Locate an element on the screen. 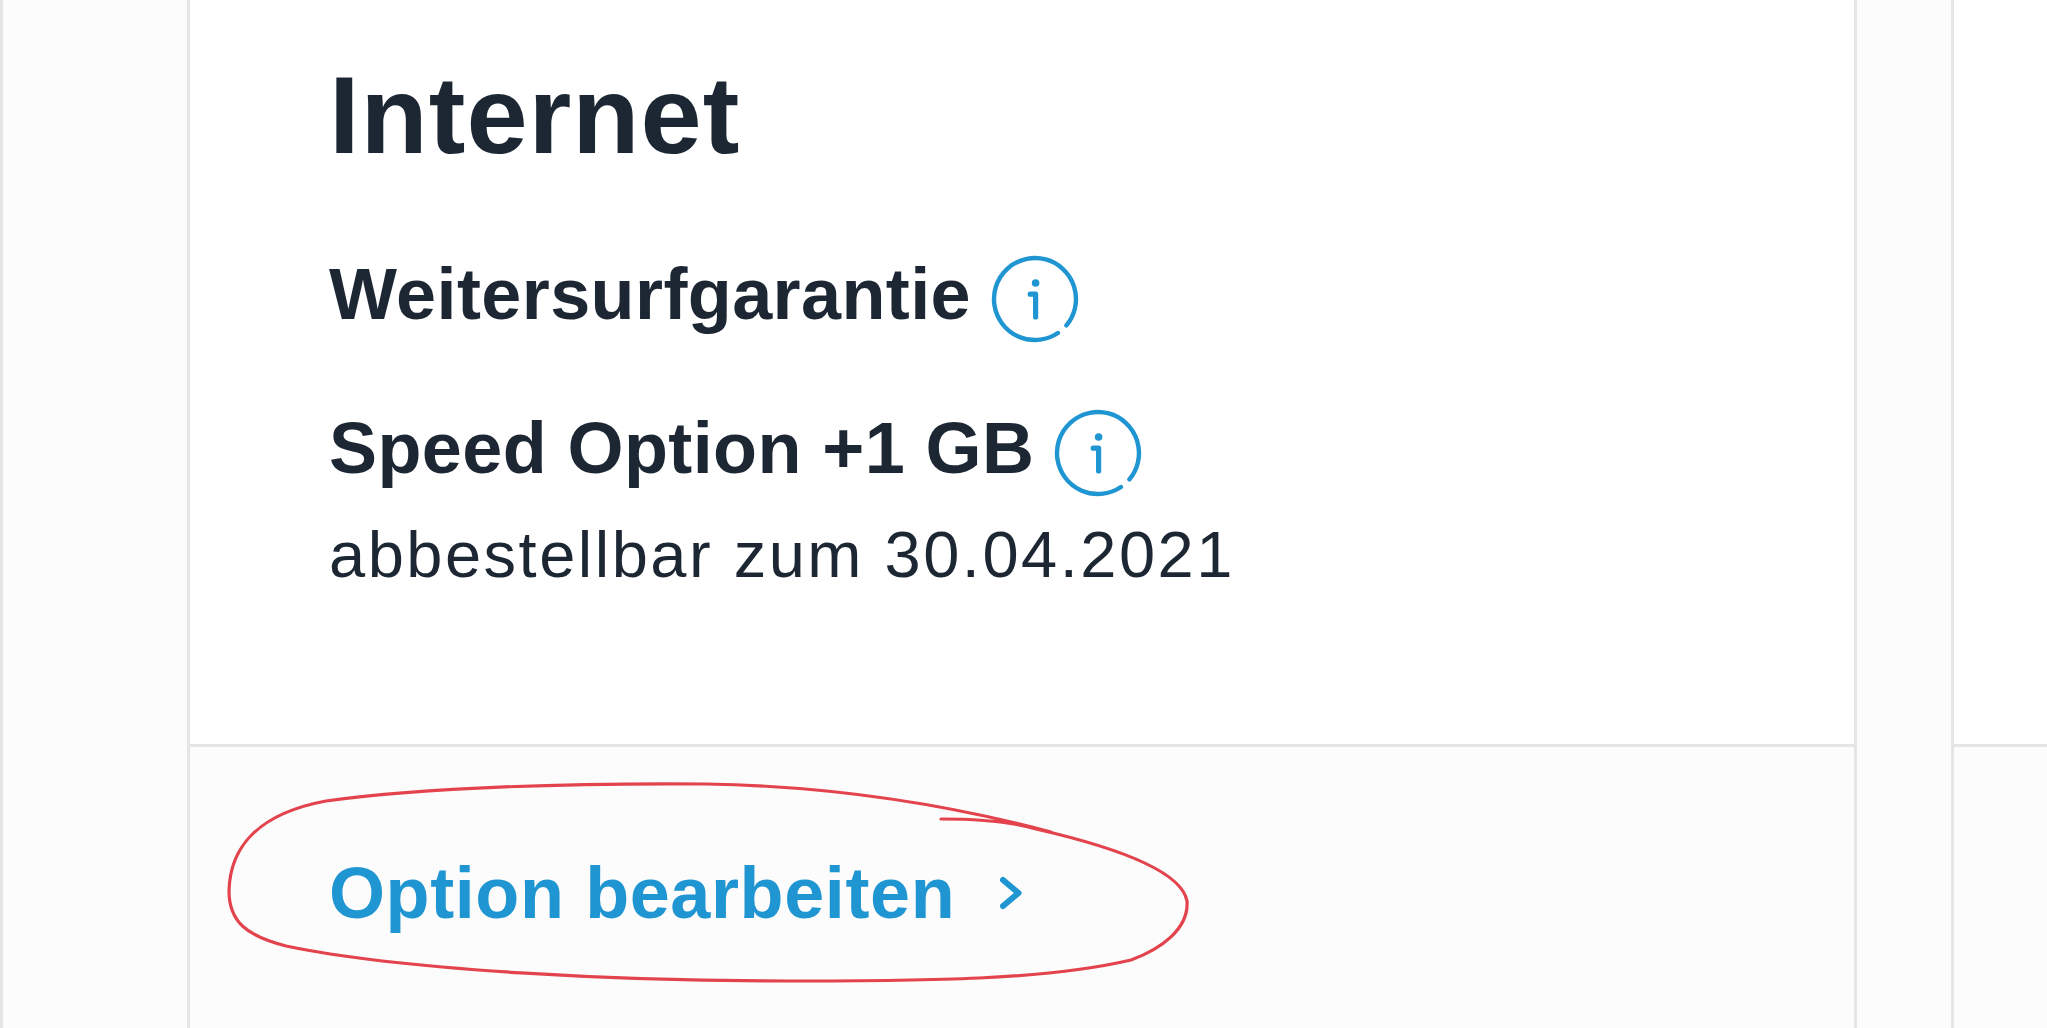 This screenshot has height=1028, width=2047. option-note: abbestellbar zum 30.04.2021 is located at coordinates (782, 554).